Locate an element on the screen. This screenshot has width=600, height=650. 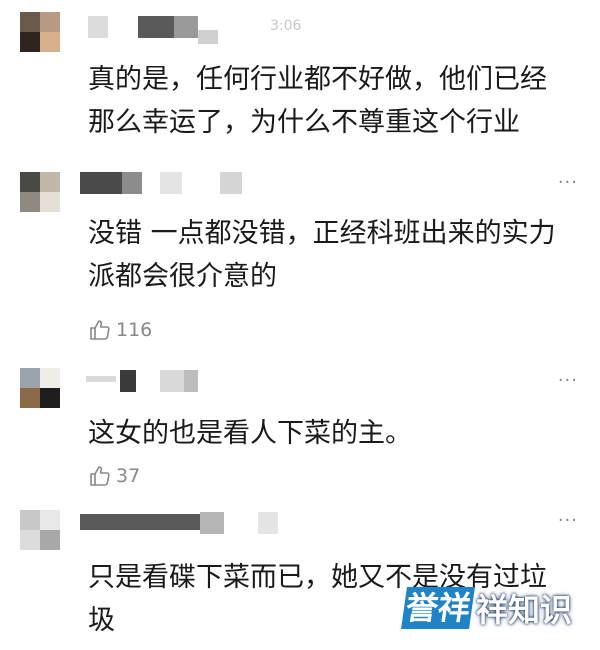
like-button: 116 is located at coordinates (120, 330).